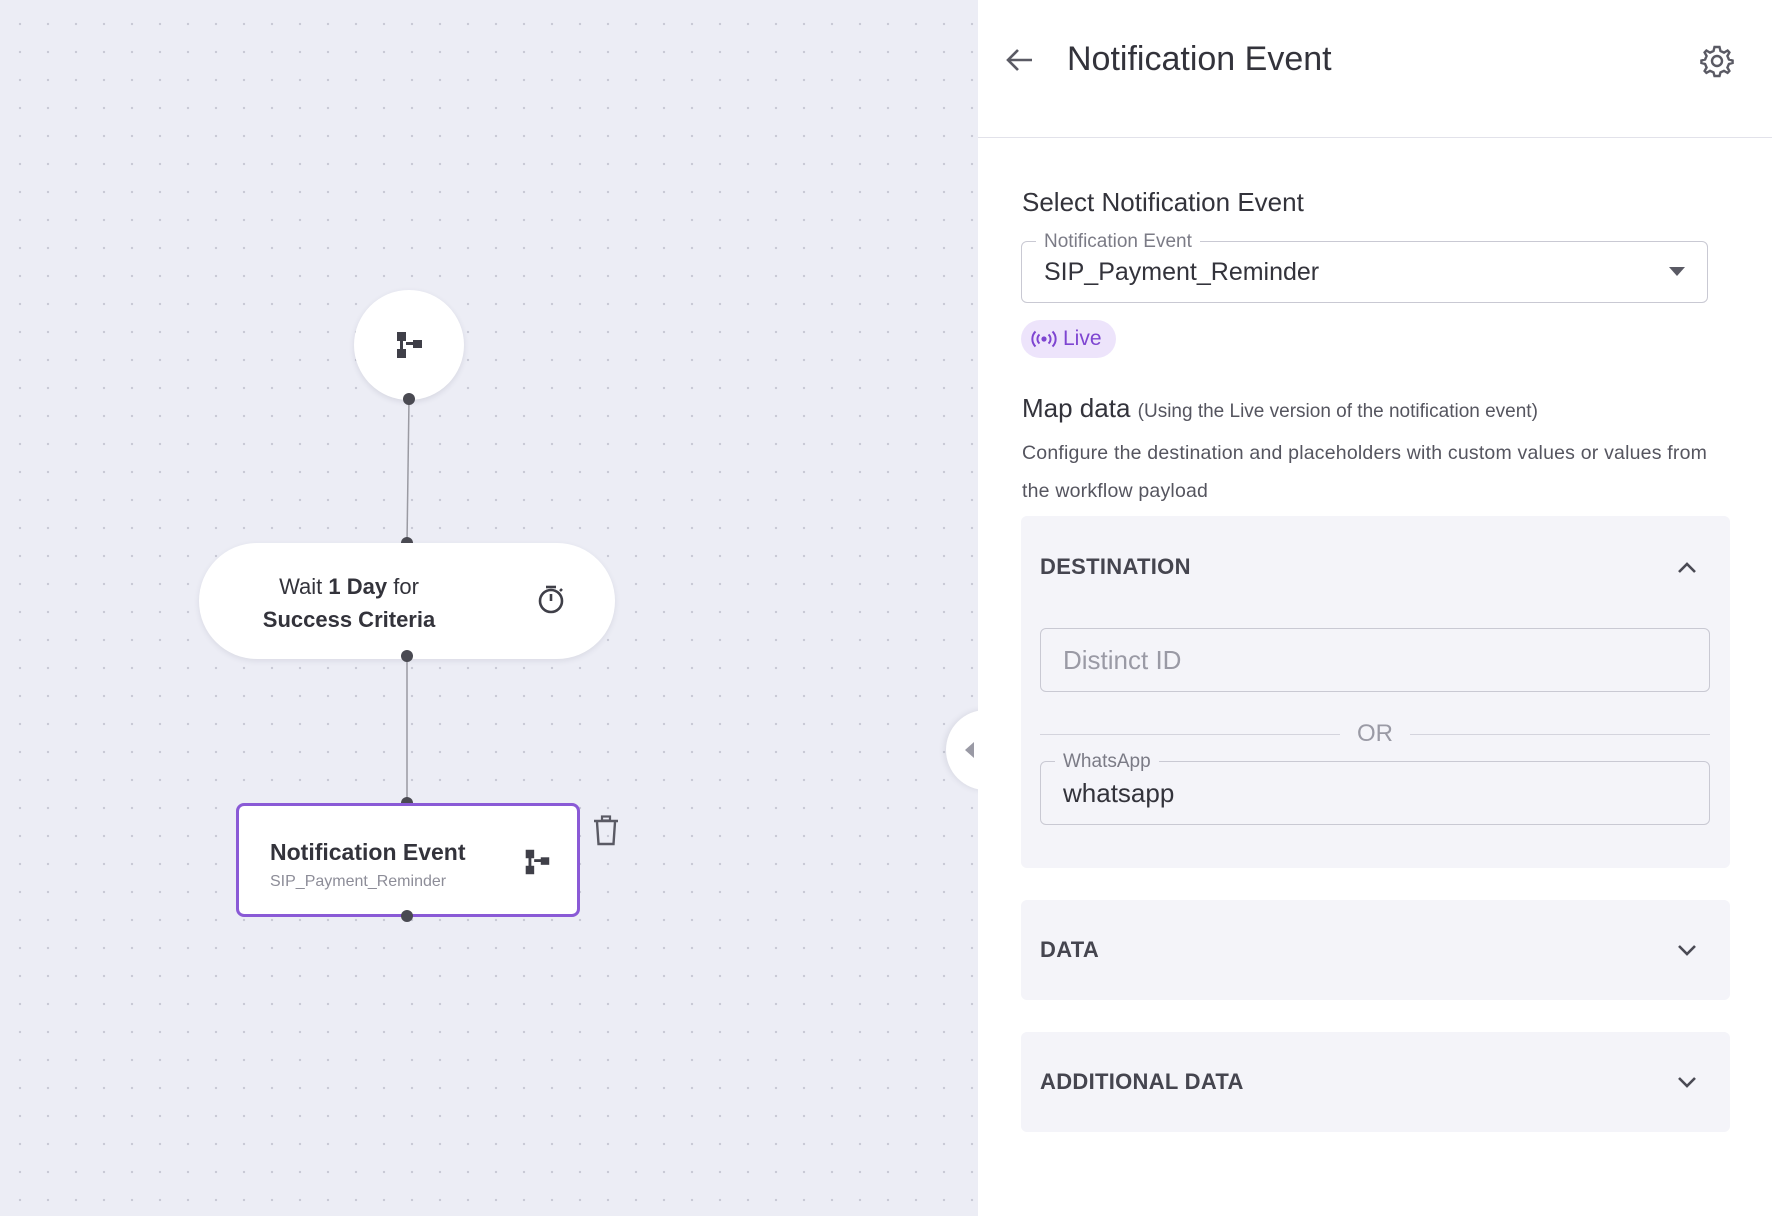  I want to click on notification-node: Notification Event SIP_Payment_Reminder, so click(408, 860).